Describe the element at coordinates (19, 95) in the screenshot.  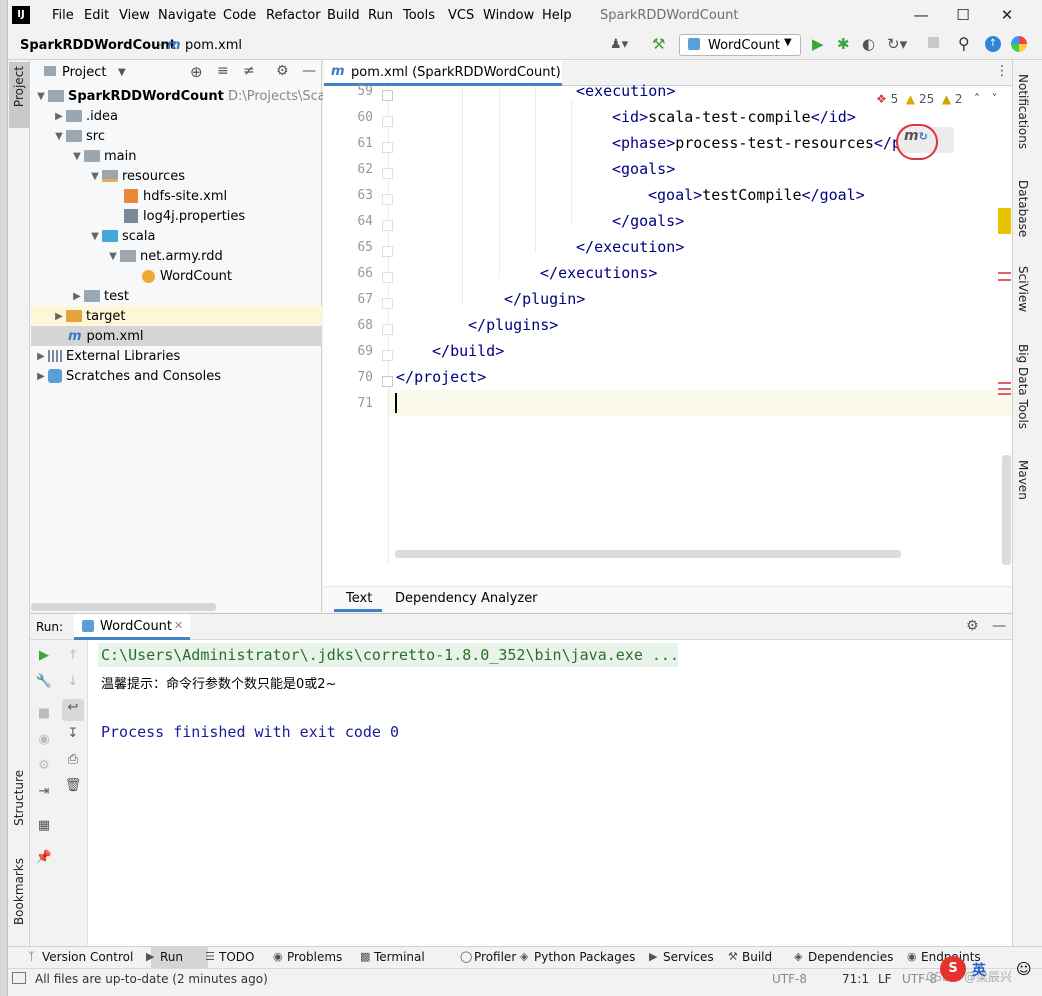
I see `project-tool-tab: Project` at that location.